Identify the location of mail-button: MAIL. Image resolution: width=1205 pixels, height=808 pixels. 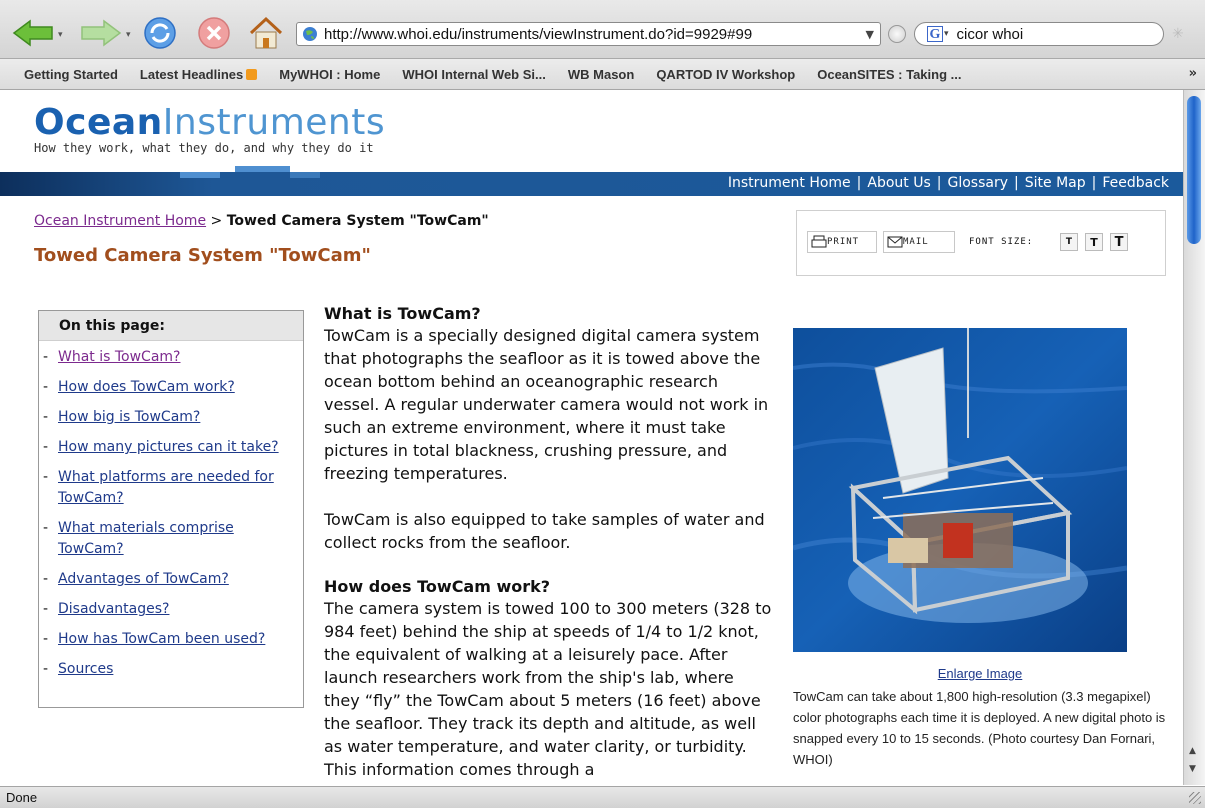
(919, 242).